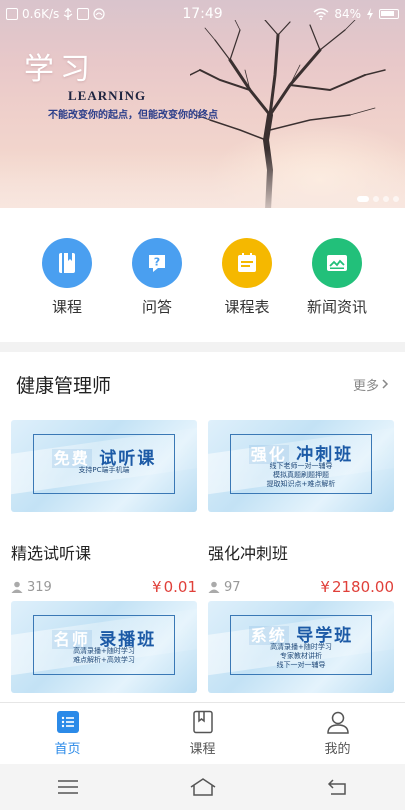 This screenshot has height=810, width=405. I want to click on tab-profile: 我的, so click(337, 733).